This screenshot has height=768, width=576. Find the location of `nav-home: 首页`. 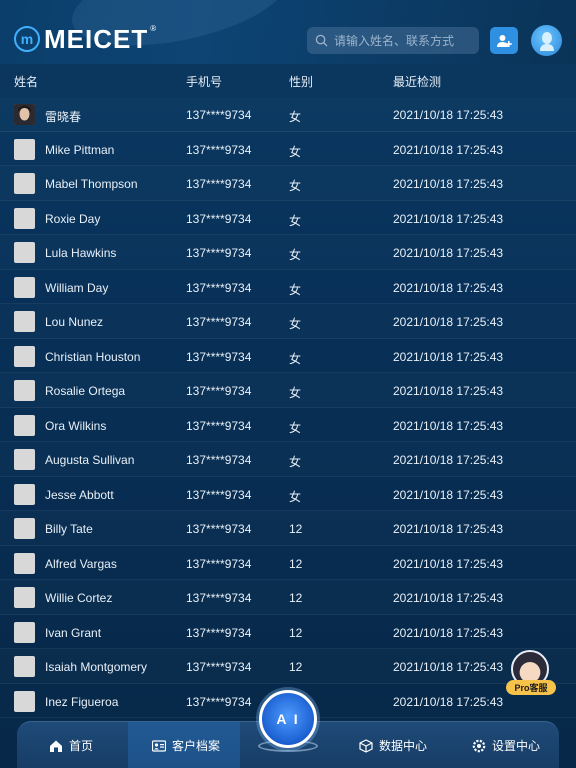

nav-home: 首页 is located at coordinates (71, 745).